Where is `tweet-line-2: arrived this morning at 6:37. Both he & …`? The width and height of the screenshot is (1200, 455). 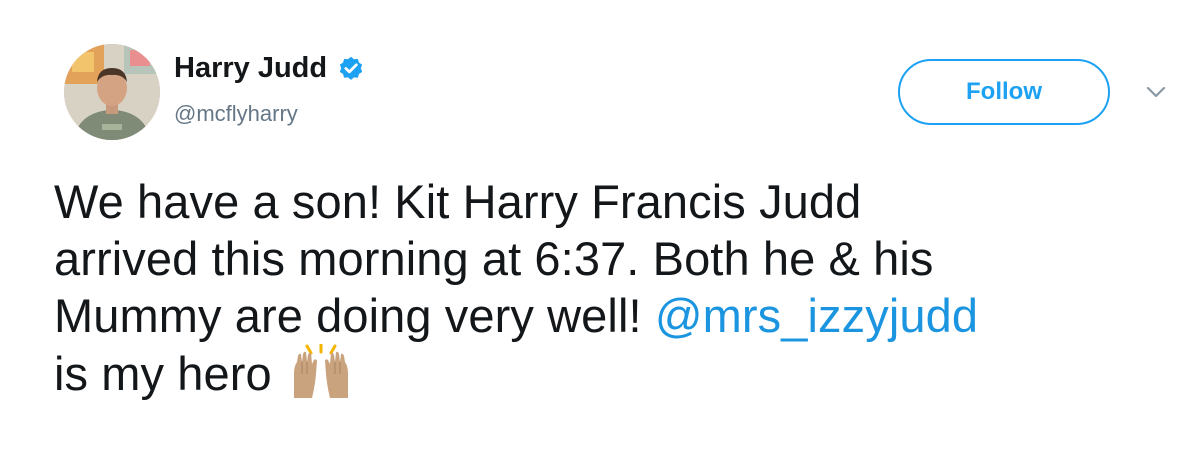 tweet-line-2: arrived this morning at 6:37. Both he & … is located at coordinates (494, 258).